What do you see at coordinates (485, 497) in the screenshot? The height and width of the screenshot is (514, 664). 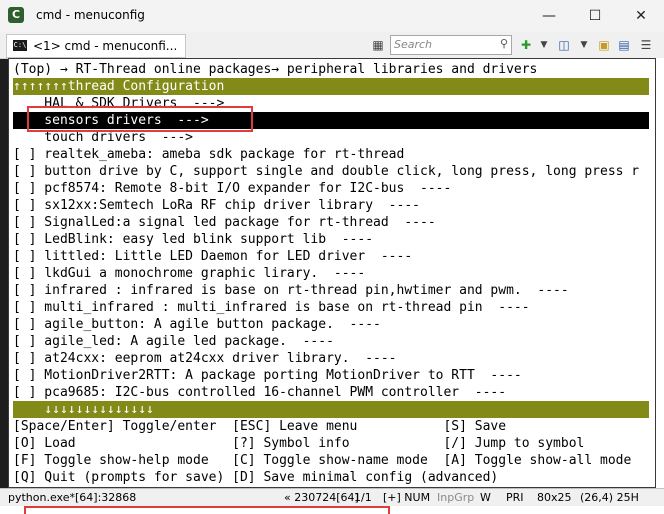 I see `status-w: W` at bounding box center [485, 497].